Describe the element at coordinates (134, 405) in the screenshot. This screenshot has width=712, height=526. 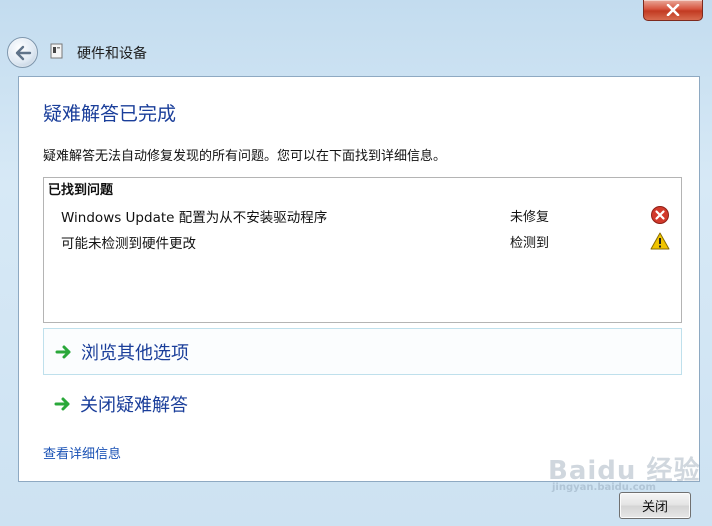
I see `option-label: 关闭疑难解答` at that location.